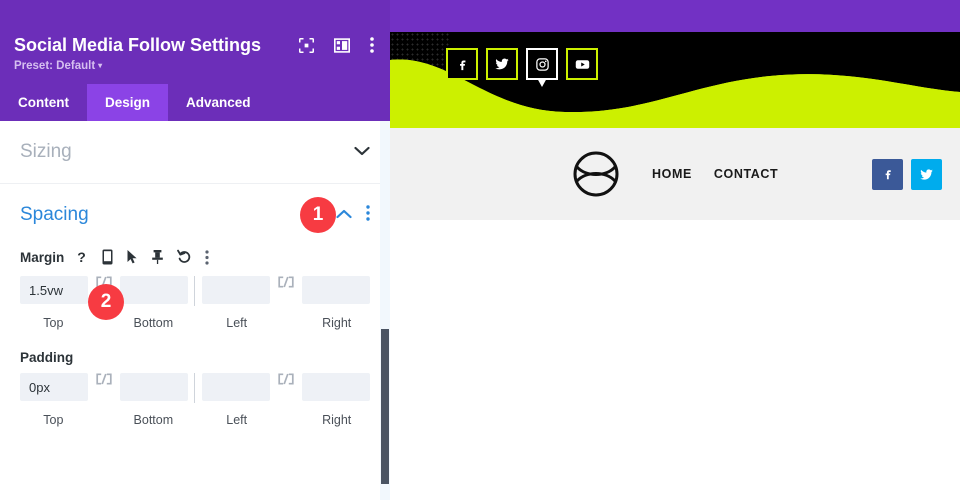  Describe the element at coordinates (195, 415) in the screenshot. I see `padding-captions: Top Bottom Left Right` at that location.